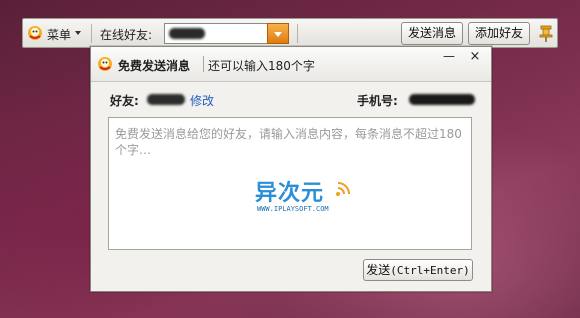 The image size is (580, 318). I want to click on send-button: 发送(Ctrl+Enter), so click(418, 270).